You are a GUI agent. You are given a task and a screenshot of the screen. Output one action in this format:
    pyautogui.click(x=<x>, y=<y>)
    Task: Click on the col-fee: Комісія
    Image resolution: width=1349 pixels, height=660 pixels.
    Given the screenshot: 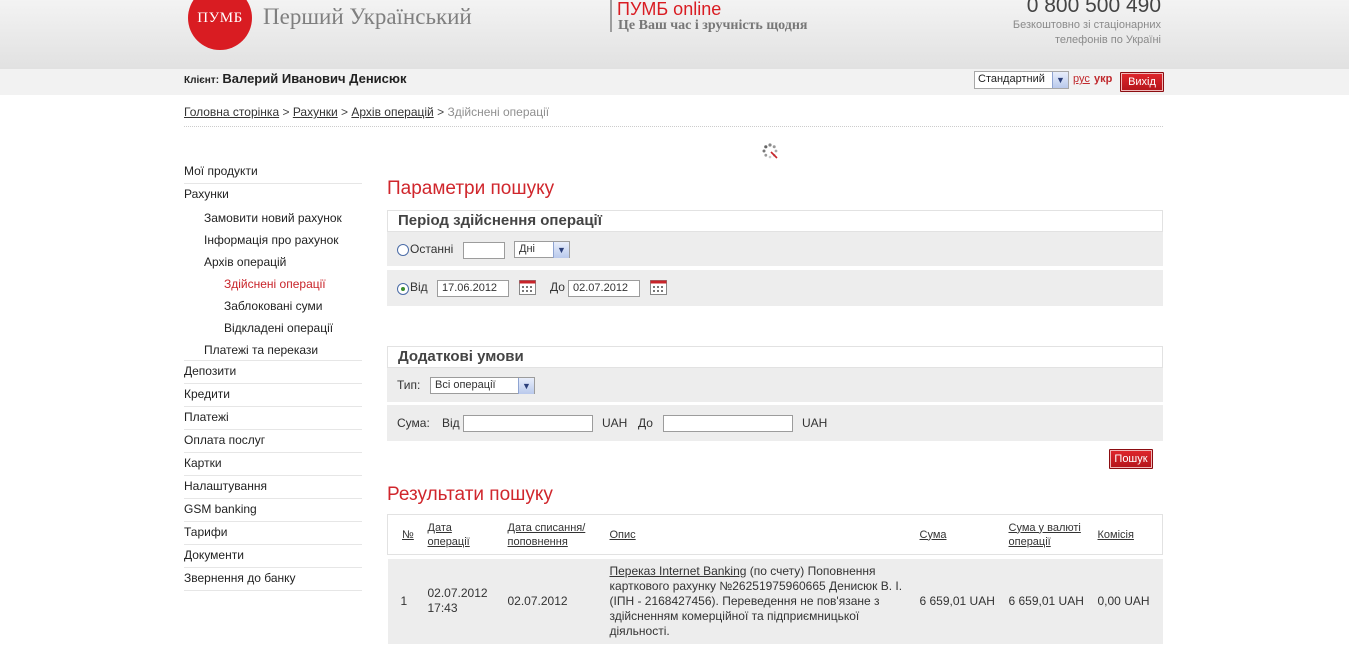 What is the action you would take?
    pyautogui.click(x=1127, y=534)
    